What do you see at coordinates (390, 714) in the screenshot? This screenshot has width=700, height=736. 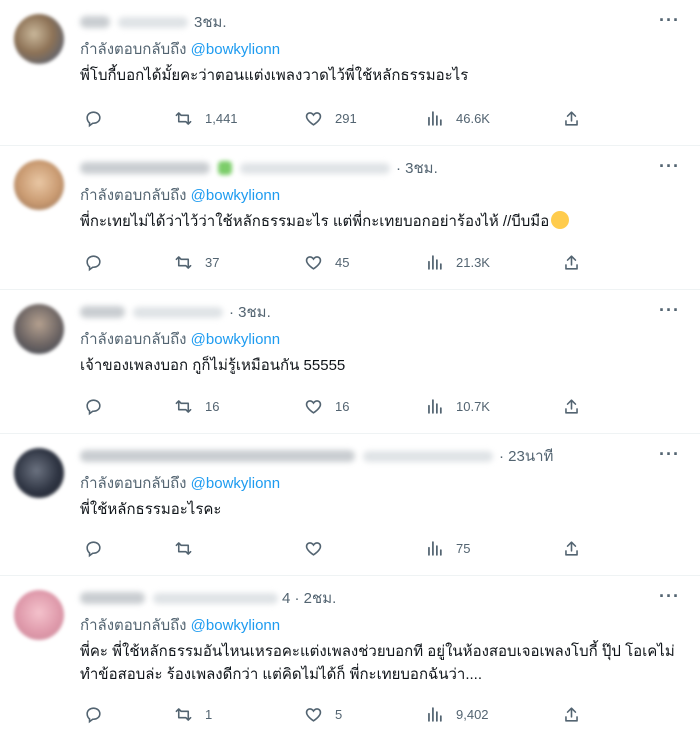 I see `tweet-actions: 1 5 9,402` at bounding box center [390, 714].